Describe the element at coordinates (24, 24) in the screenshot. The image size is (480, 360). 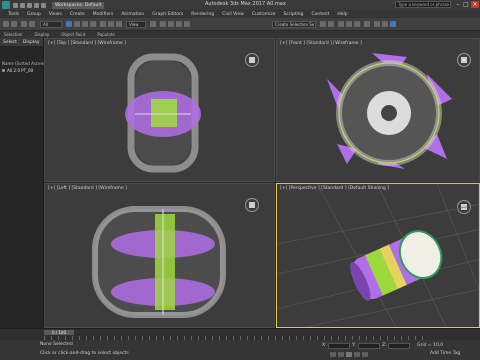
I see `link-icon` at that location.